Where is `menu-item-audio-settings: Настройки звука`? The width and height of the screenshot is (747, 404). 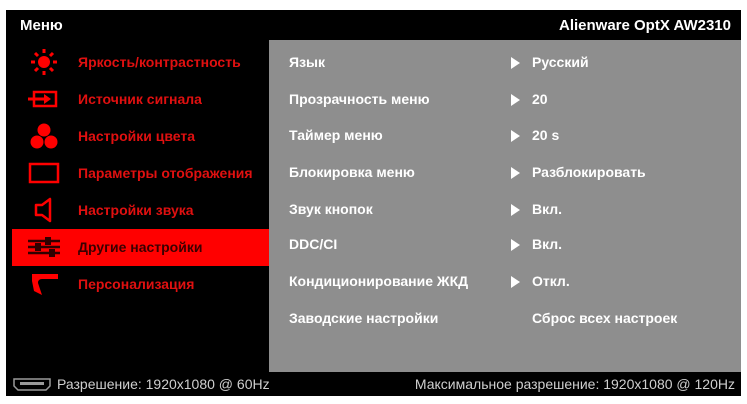
menu-item-audio-settings: Настройки звука is located at coordinates (140, 210).